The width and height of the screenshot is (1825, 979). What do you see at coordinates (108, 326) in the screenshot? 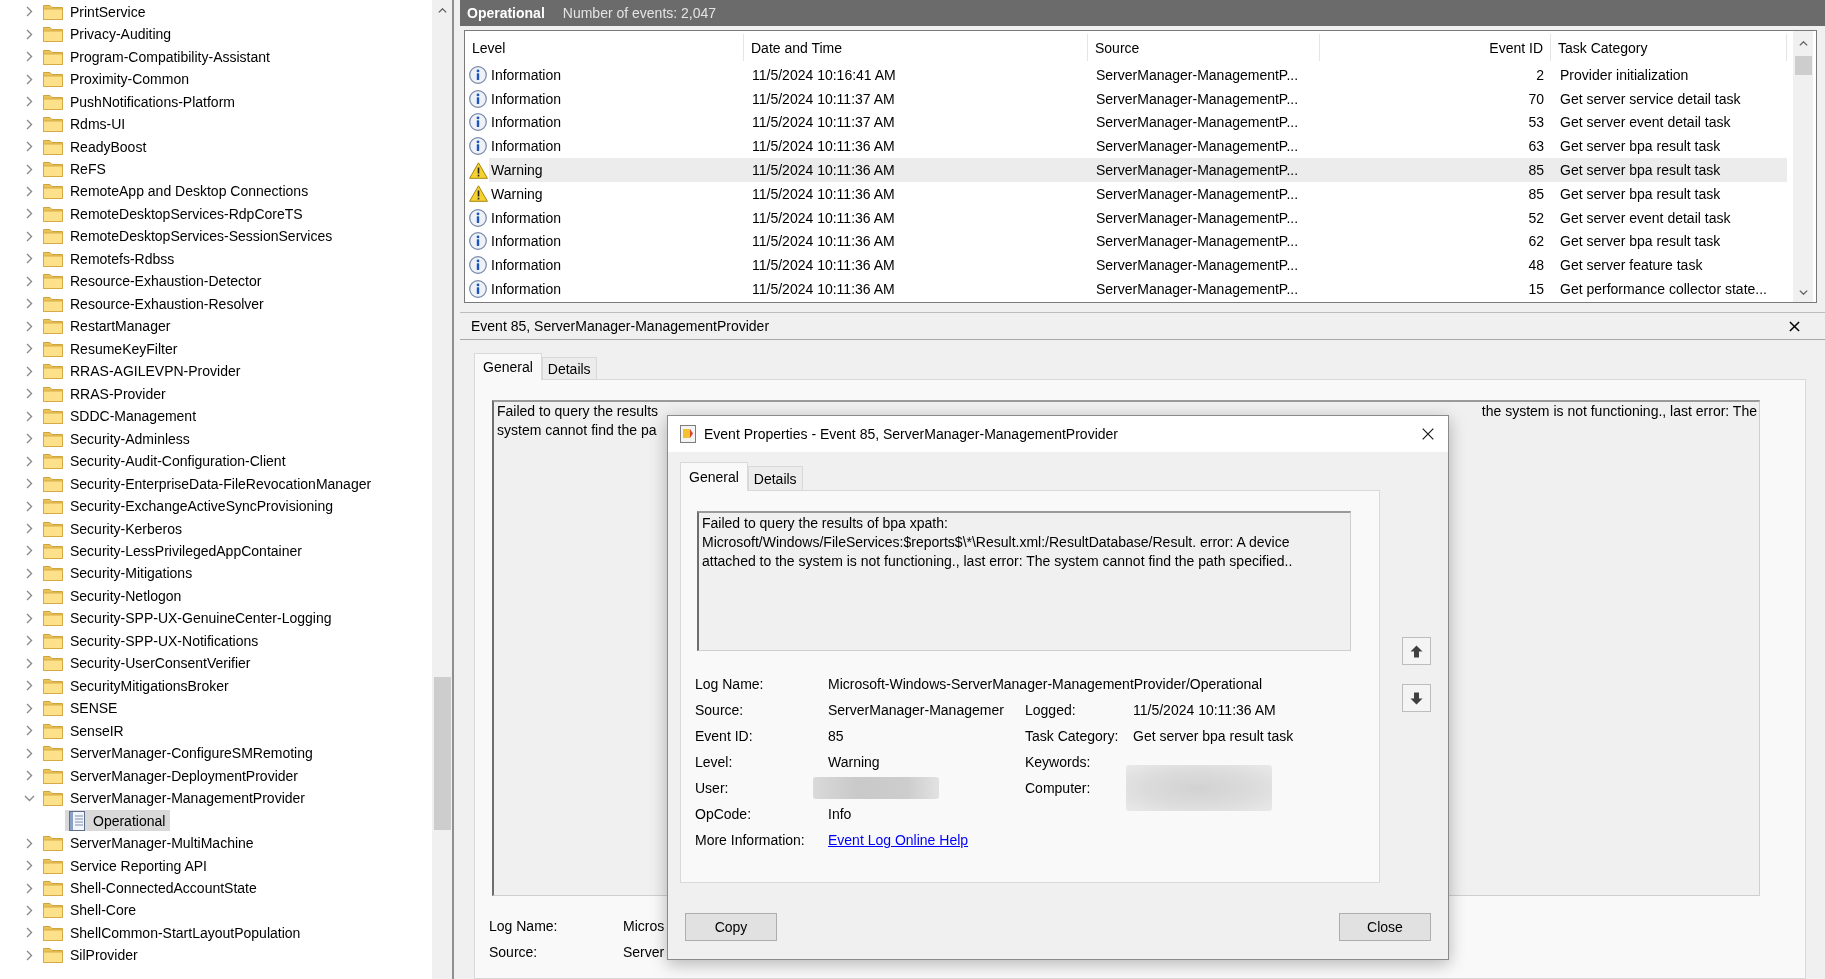
I see `tree-item: RestartManager` at bounding box center [108, 326].